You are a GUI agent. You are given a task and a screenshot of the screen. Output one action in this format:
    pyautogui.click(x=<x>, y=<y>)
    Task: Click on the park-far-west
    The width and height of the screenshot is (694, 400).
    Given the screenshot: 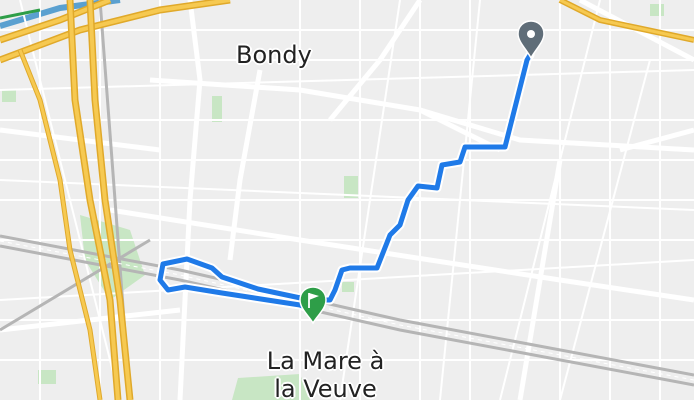 What is the action you would take?
    pyautogui.click(x=9, y=96)
    